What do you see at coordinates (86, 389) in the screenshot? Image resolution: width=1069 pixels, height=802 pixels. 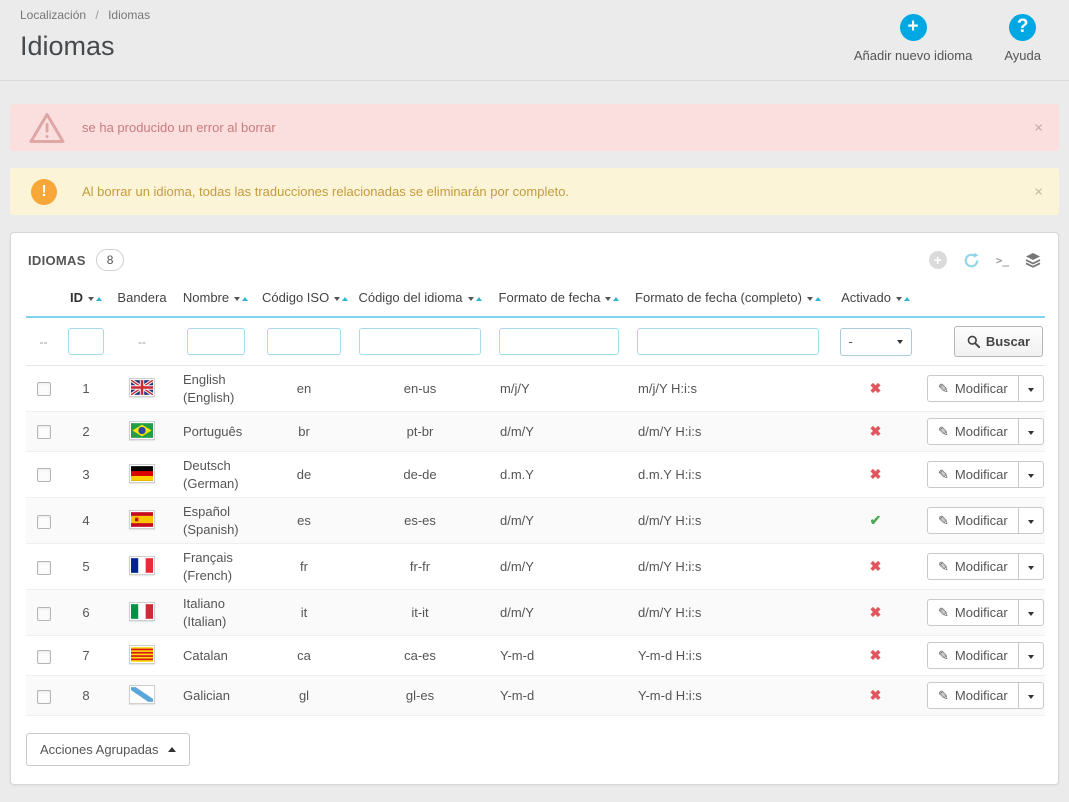 I see `id-cell: 1` at bounding box center [86, 389].